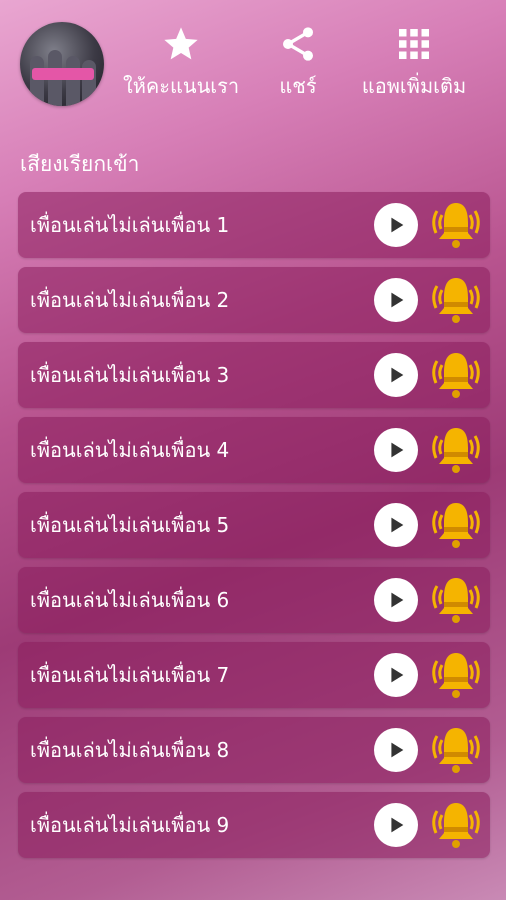 This screenshot has height=900, width=506. Describe the element at coordinates (254, 450) in the screenshot. I see `ringtone-row: เพื่อนเล่นไม่เล่นเพื่อน 4` at that location.